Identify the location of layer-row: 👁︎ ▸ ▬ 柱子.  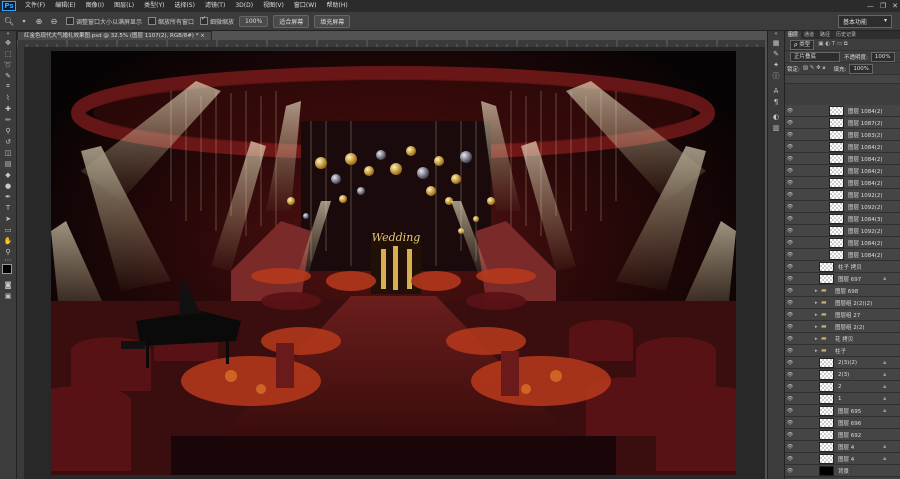
(842, 351).